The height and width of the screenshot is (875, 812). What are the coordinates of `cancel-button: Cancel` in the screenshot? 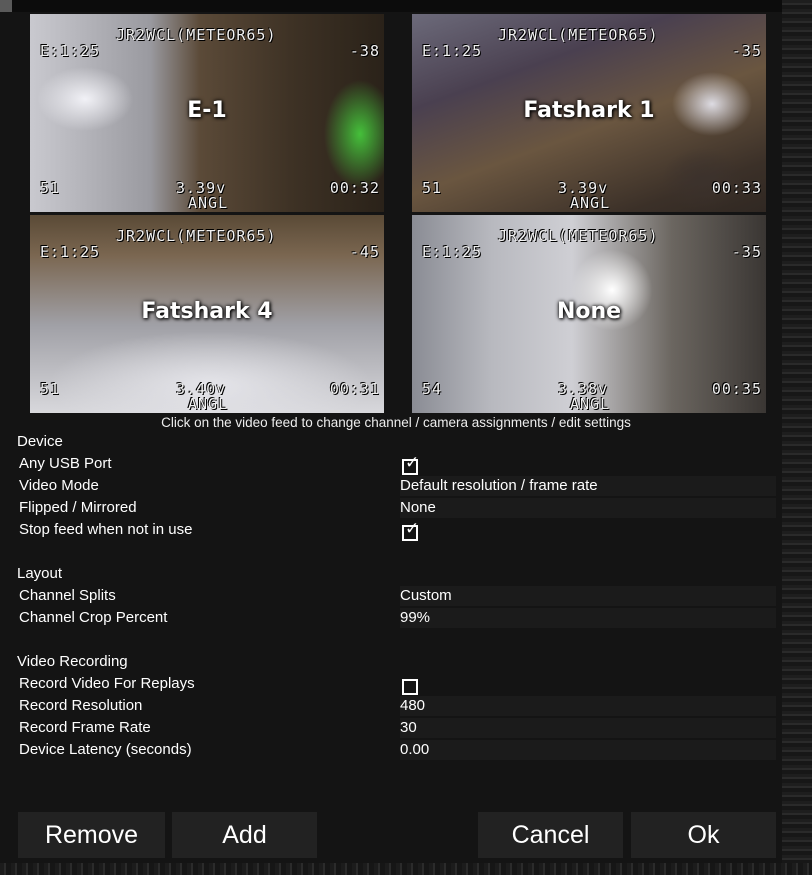 It's located at (550, 835).